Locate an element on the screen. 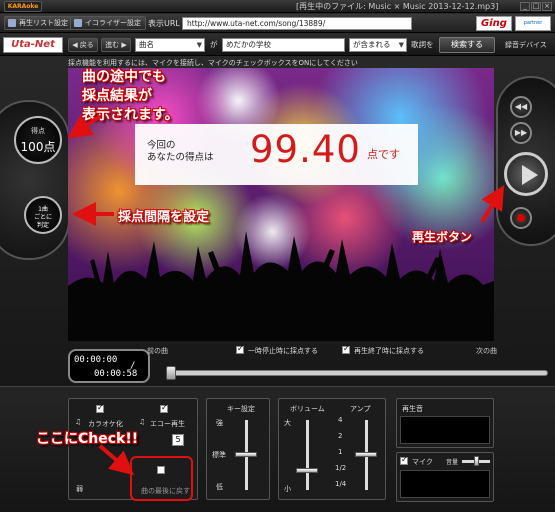  play-icon is located at coordinates (530, 175).